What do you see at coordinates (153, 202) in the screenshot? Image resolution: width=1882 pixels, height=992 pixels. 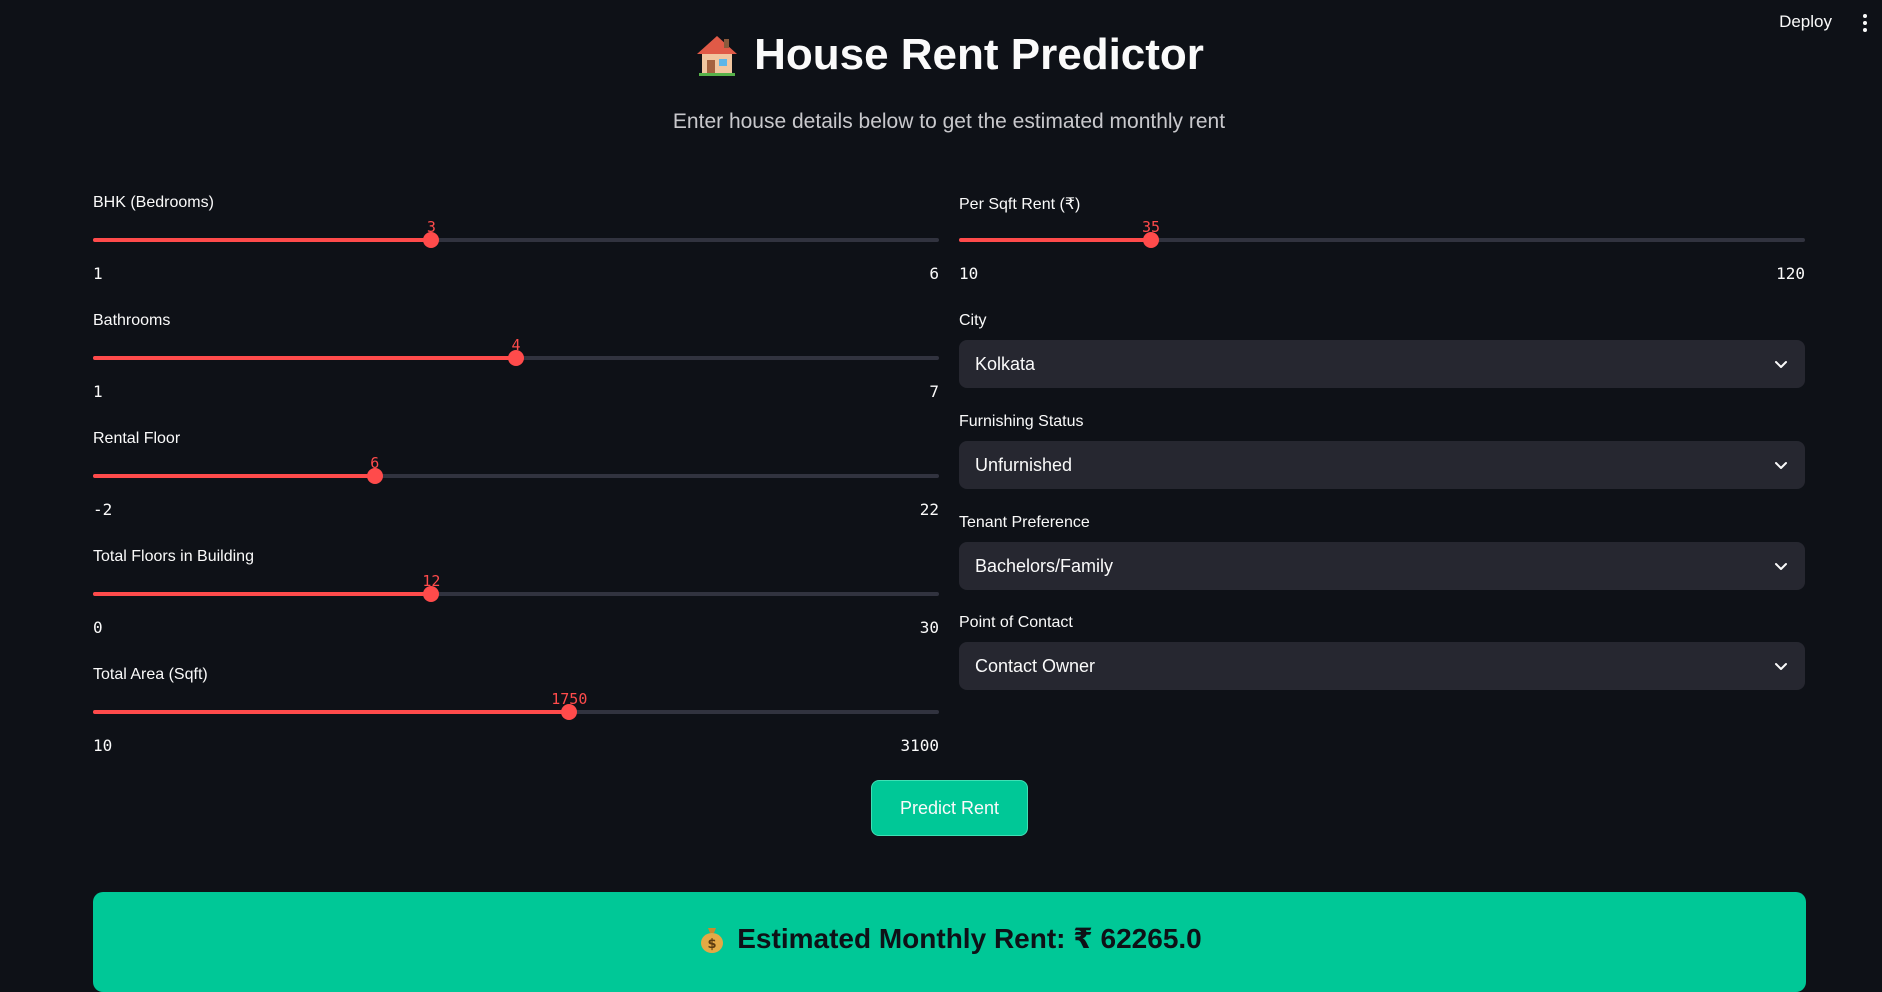 I see `slider-label: BHK (Bedrooms)` at bounding box center [153, 202].